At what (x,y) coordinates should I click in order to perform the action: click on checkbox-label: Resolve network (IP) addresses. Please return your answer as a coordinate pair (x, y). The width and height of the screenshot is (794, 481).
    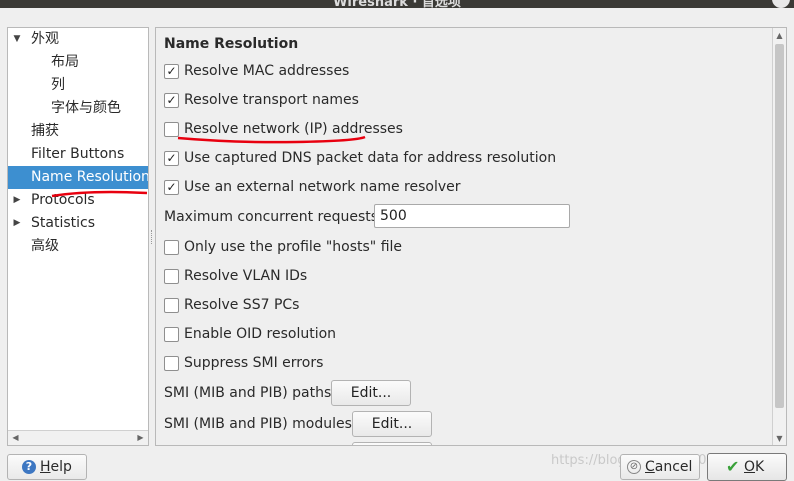
    Looking at the image, I should click on (293, 129).